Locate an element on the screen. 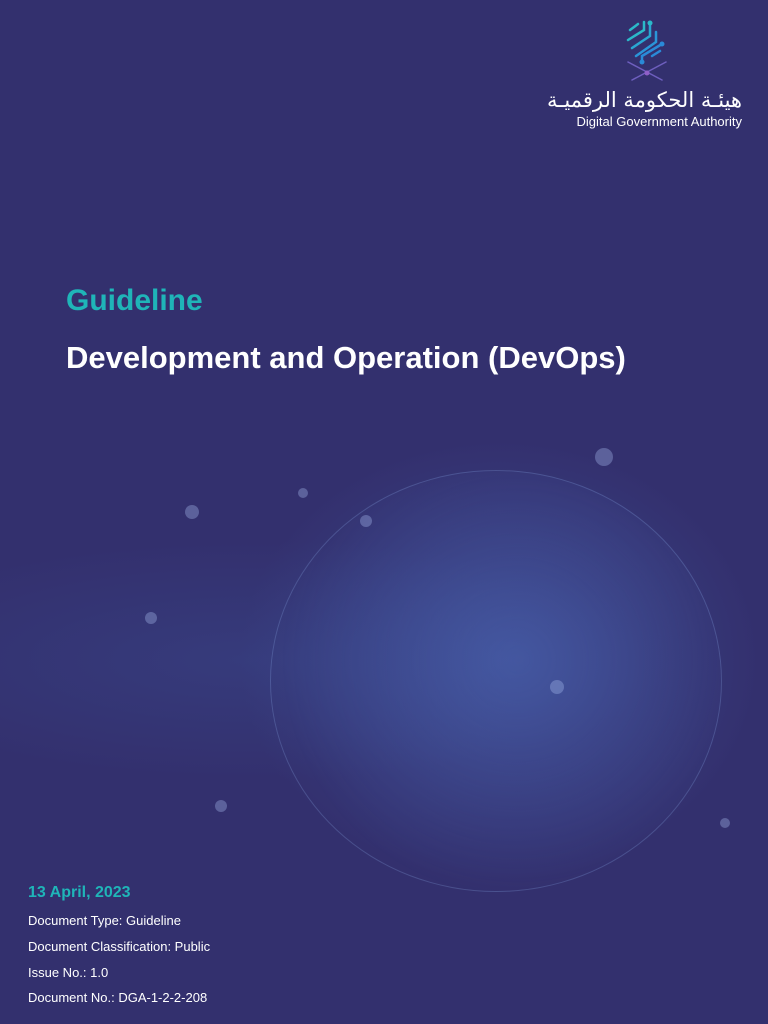  document-date: 13 April, 2023 is located at coordinates (79, 892).